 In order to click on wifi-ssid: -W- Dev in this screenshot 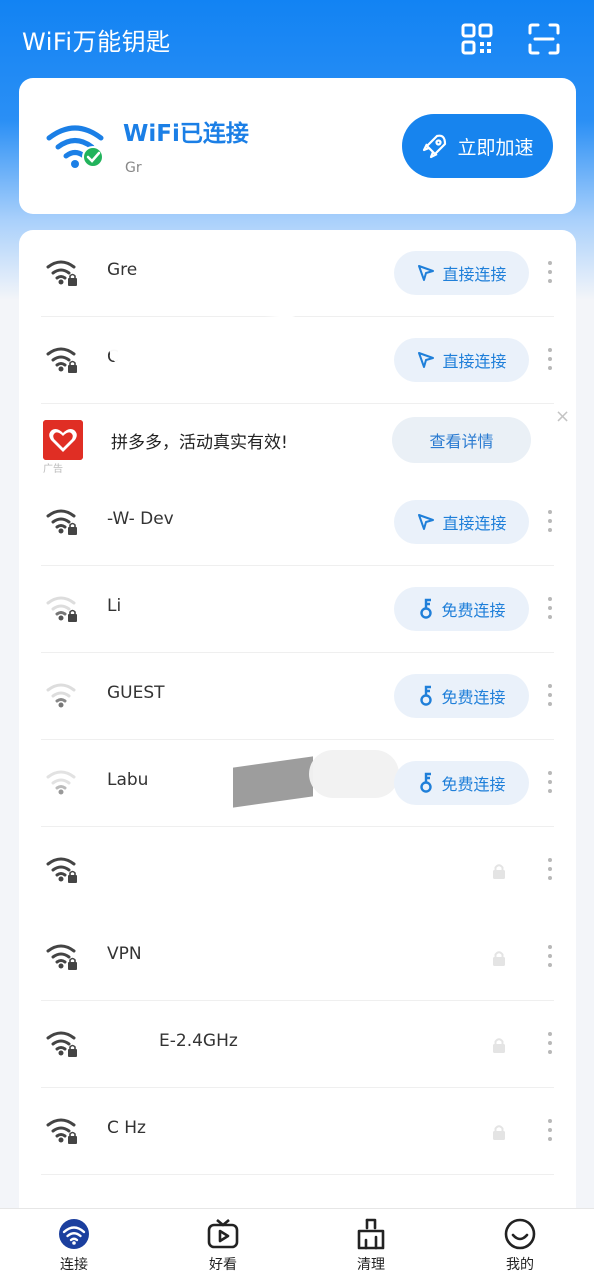, I will do `click(140, 519)`.